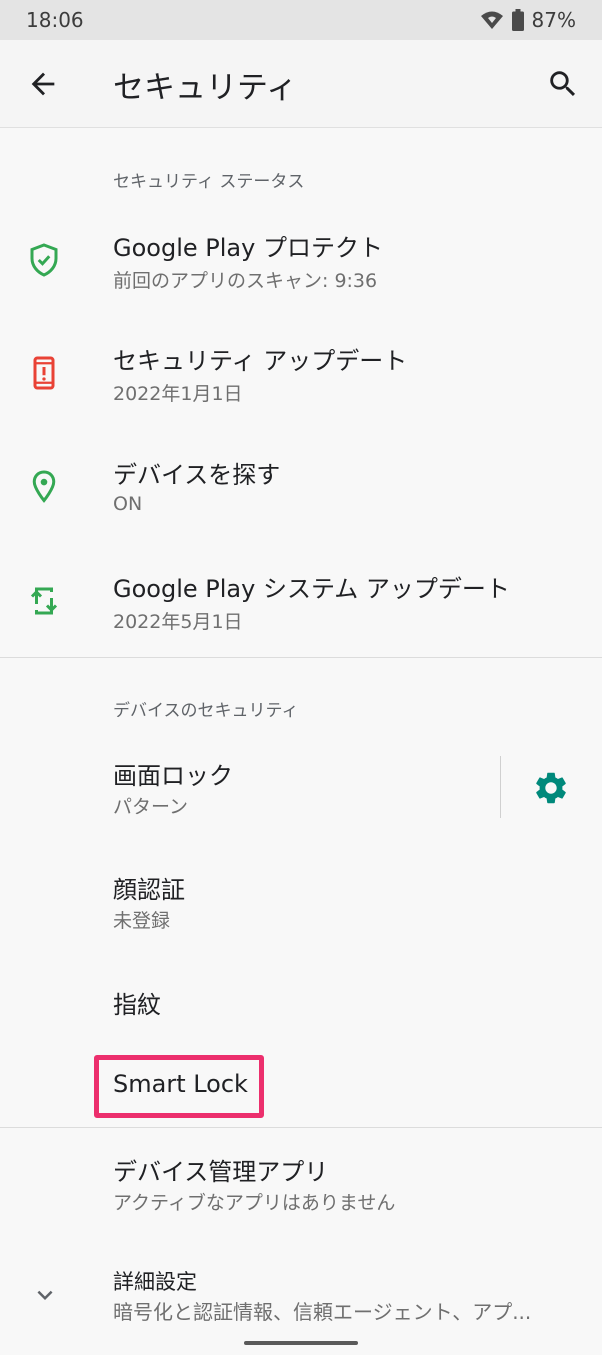 Image resolution: width=602 pixels, height=1355 pixels. I want to click on shield-check-icon, so click(44, 260).